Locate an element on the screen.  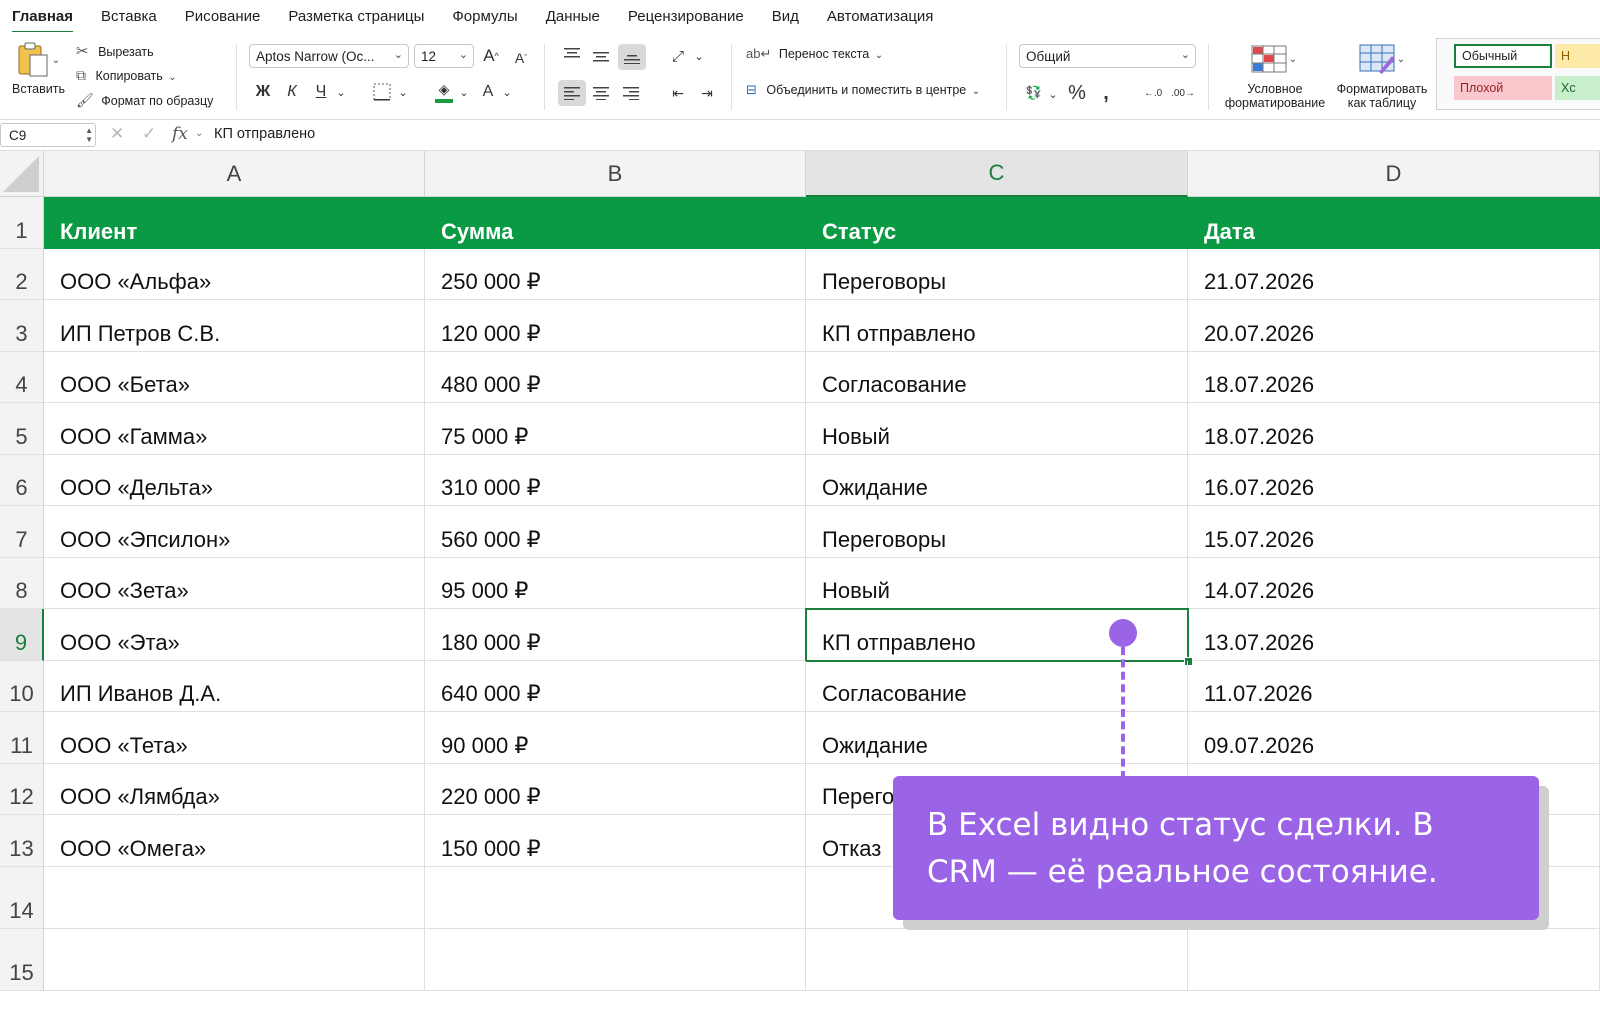
style-good: Хс is located at coordinates (1577, 88).